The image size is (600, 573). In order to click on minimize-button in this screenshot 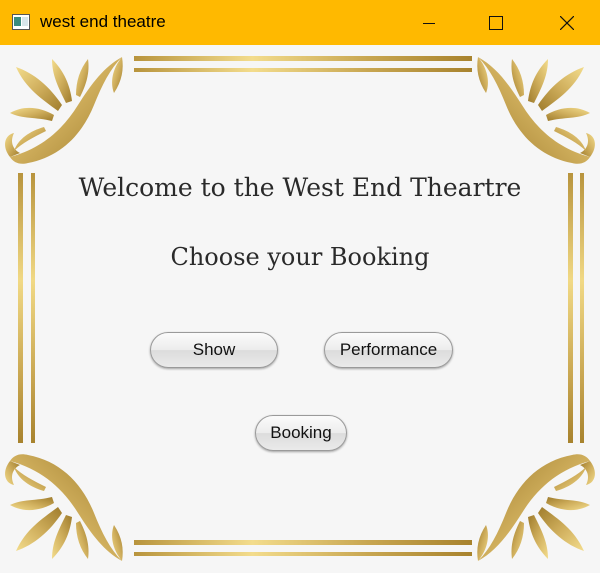, I will do `click(429, 22)`.